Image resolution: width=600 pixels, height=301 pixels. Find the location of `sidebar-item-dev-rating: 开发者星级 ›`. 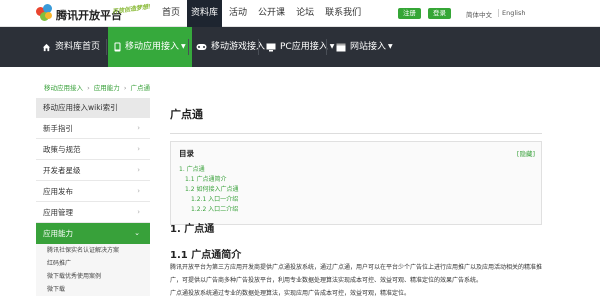

sidebar-item-dev-rating: 开发者星级 › is located at coordinates (93, 170).